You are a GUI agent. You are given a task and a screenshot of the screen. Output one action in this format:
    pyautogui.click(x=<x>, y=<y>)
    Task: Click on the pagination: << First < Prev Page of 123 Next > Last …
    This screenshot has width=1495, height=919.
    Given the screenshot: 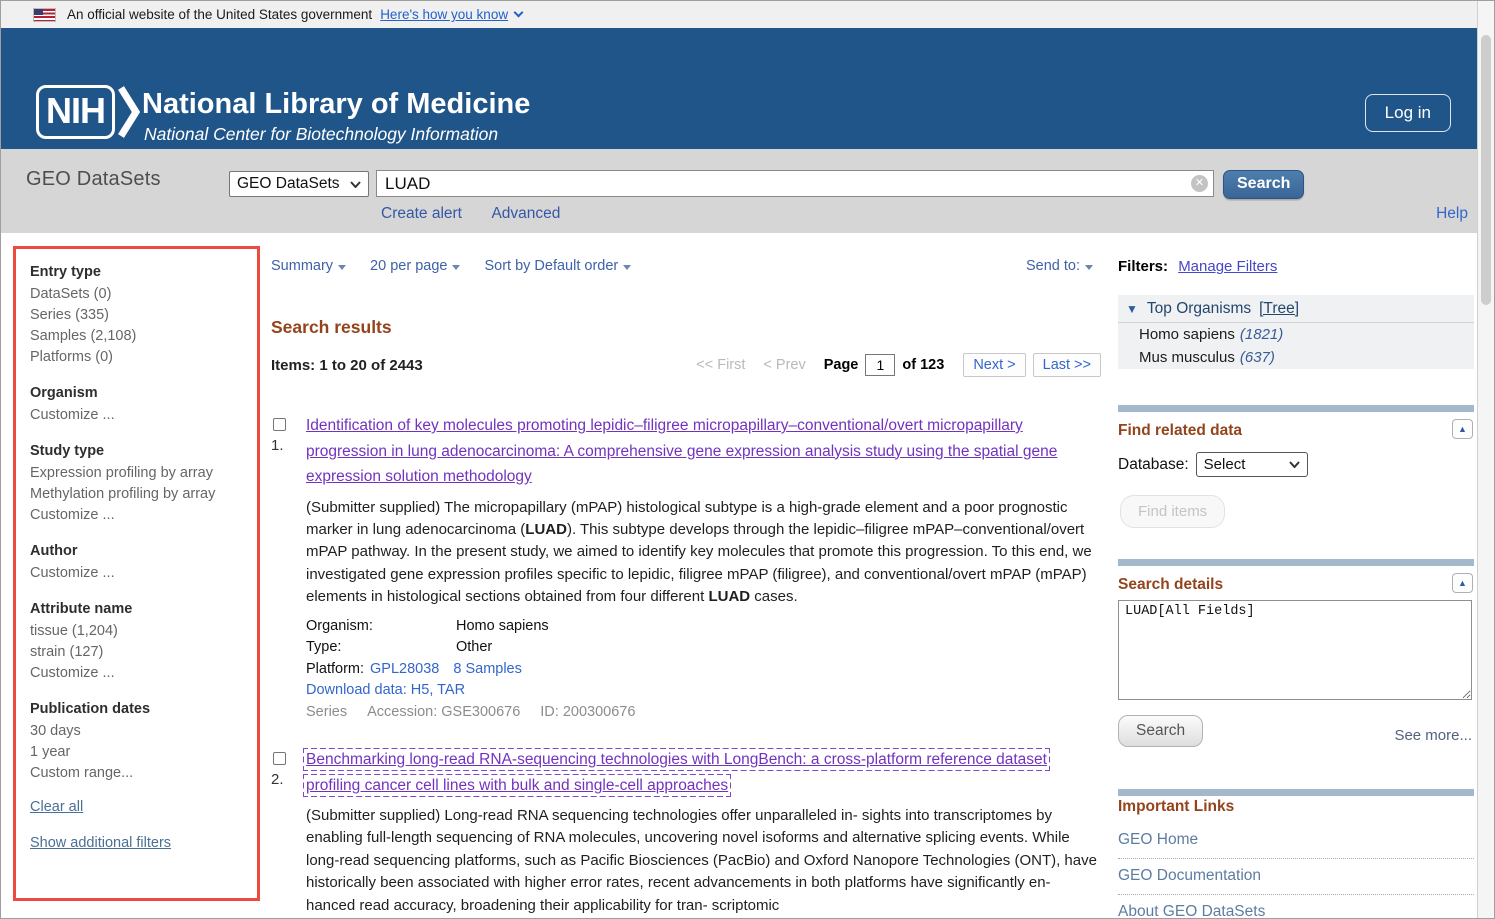 What is the action you would take?
    pyautogui.click(x=898, y=365)
    